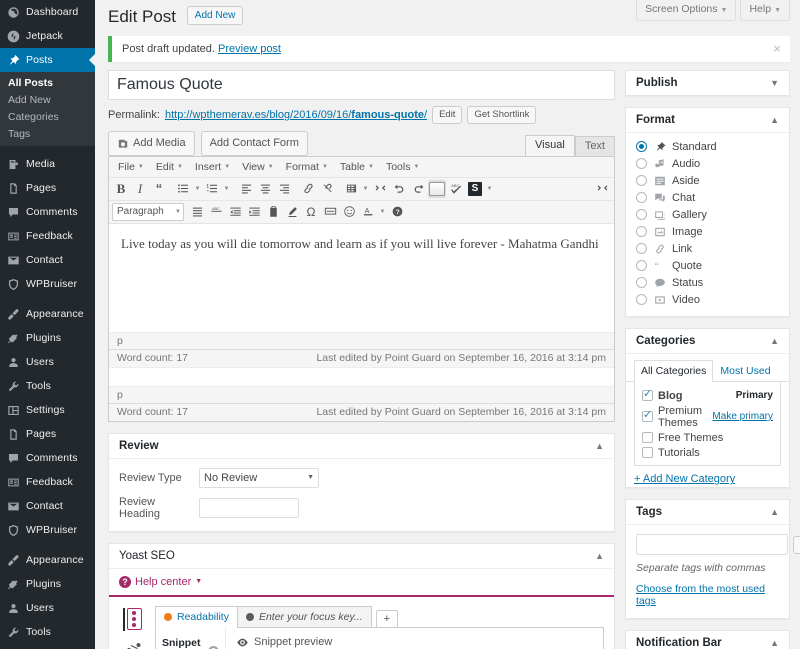 Image resolution: width=800 pixels, height=649 pixels. Describe the element at coordinates (249, 49) in the screenshot. I see `preview-post-link: Preview post` at that location.